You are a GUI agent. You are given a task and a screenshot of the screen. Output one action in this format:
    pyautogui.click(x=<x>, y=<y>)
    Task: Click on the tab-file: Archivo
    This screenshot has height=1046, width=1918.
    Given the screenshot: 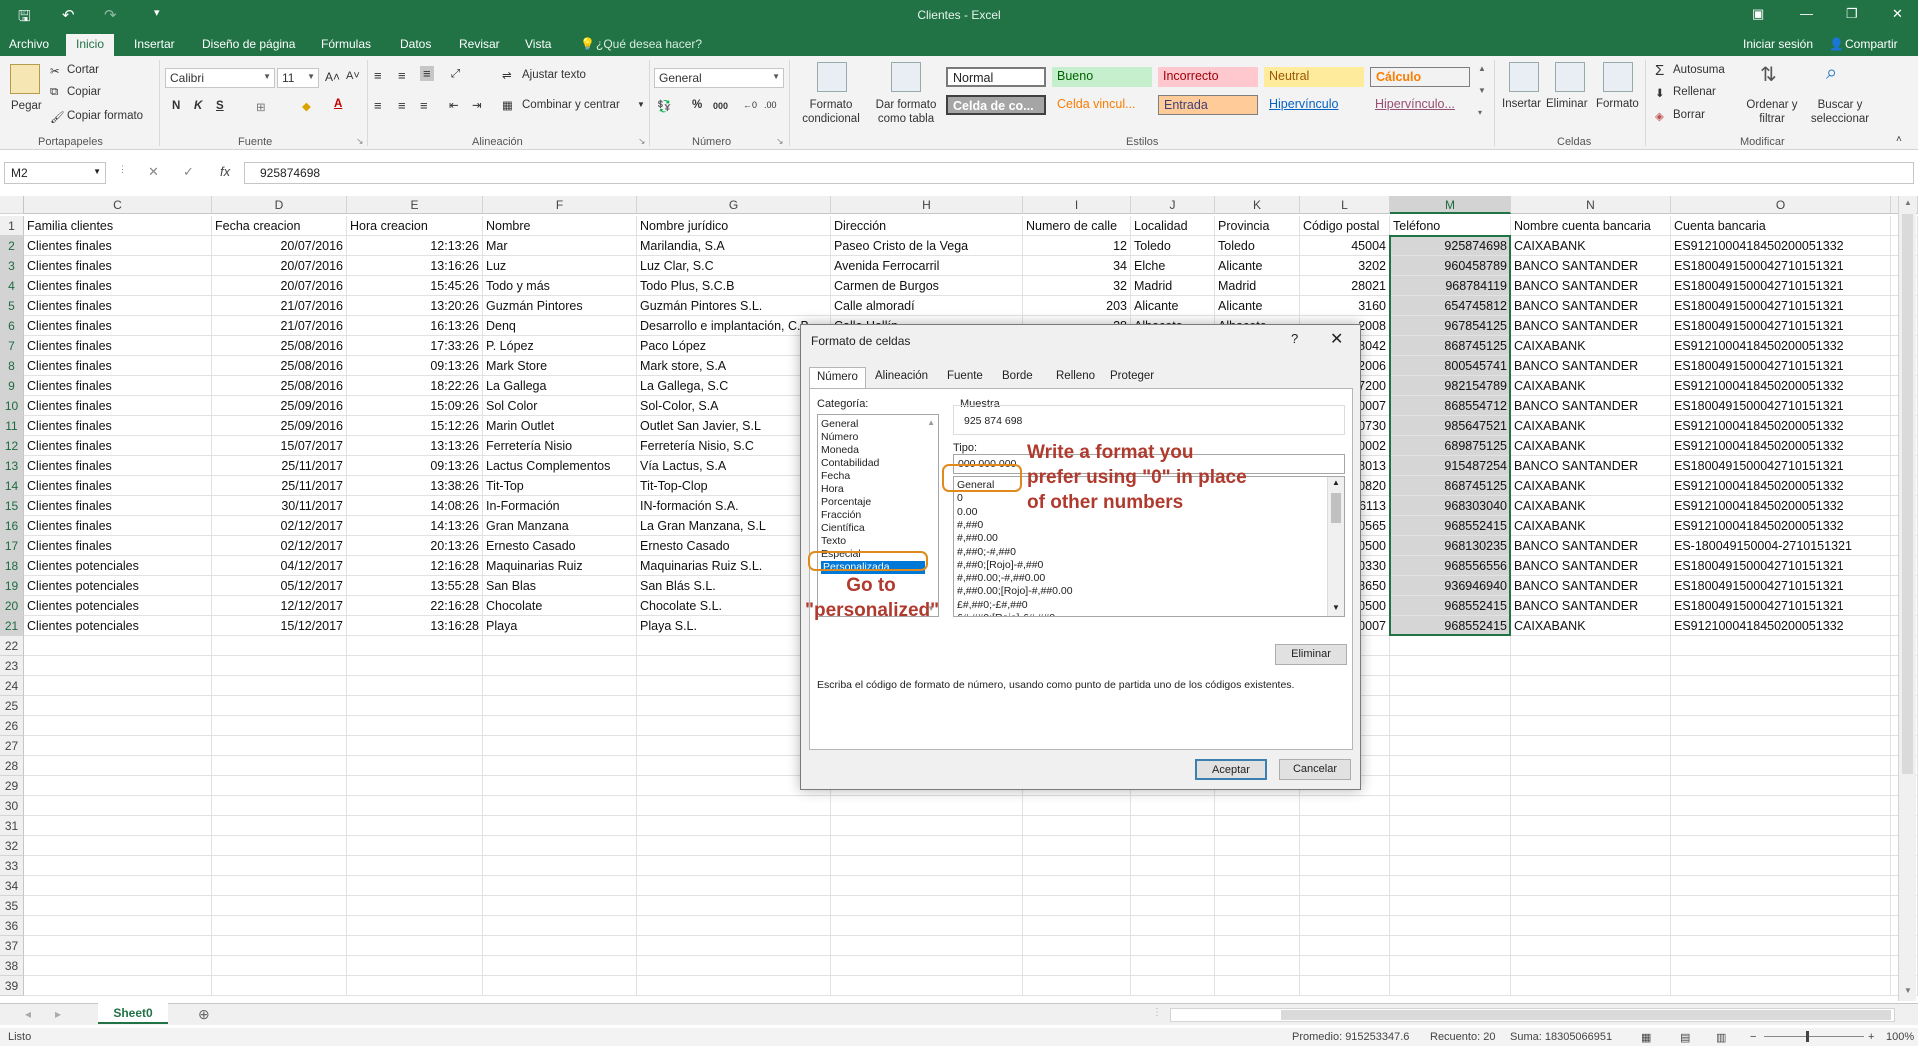 What is the action you would take?
    pyautogui.click(x=29, y=44)
    